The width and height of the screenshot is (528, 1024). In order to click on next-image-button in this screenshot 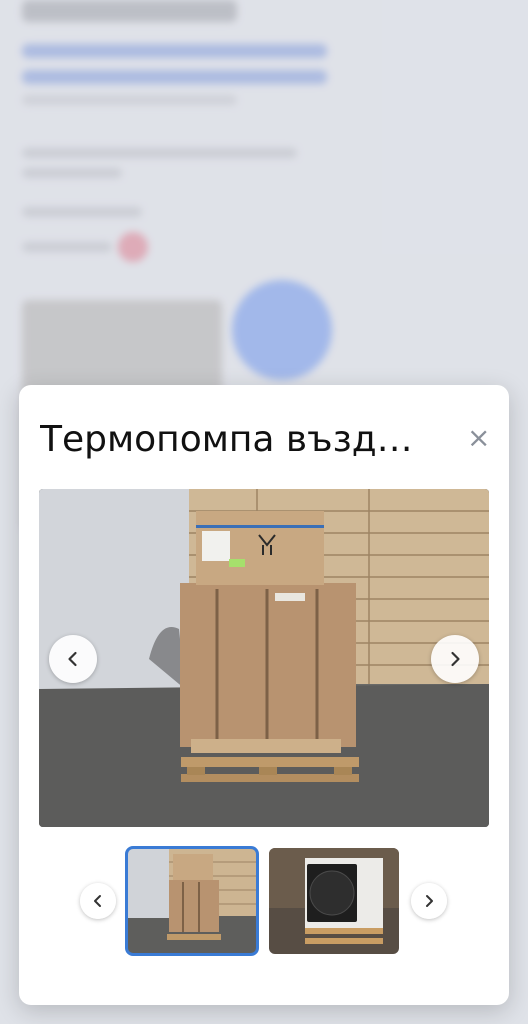, I will do `click(455, 659)`.